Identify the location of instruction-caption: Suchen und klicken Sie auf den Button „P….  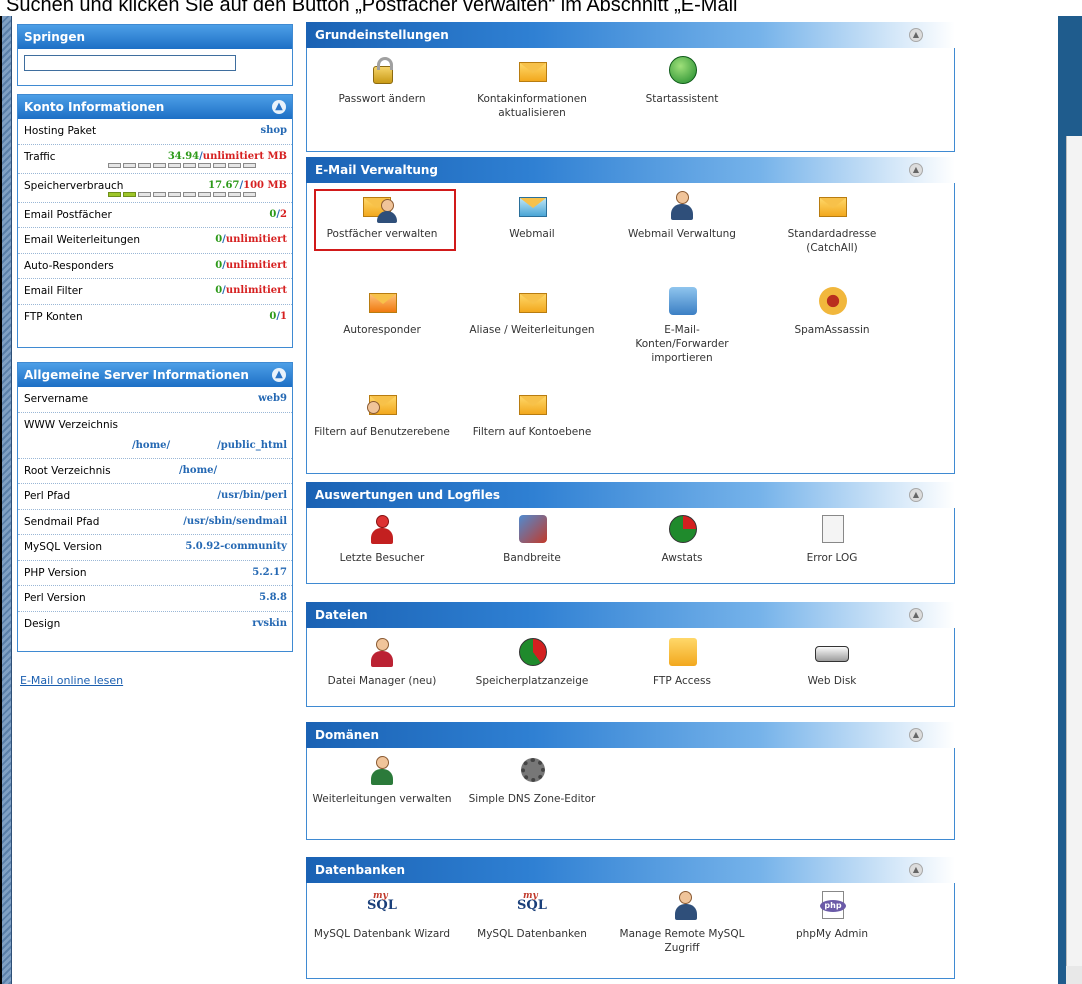
(372, 8).